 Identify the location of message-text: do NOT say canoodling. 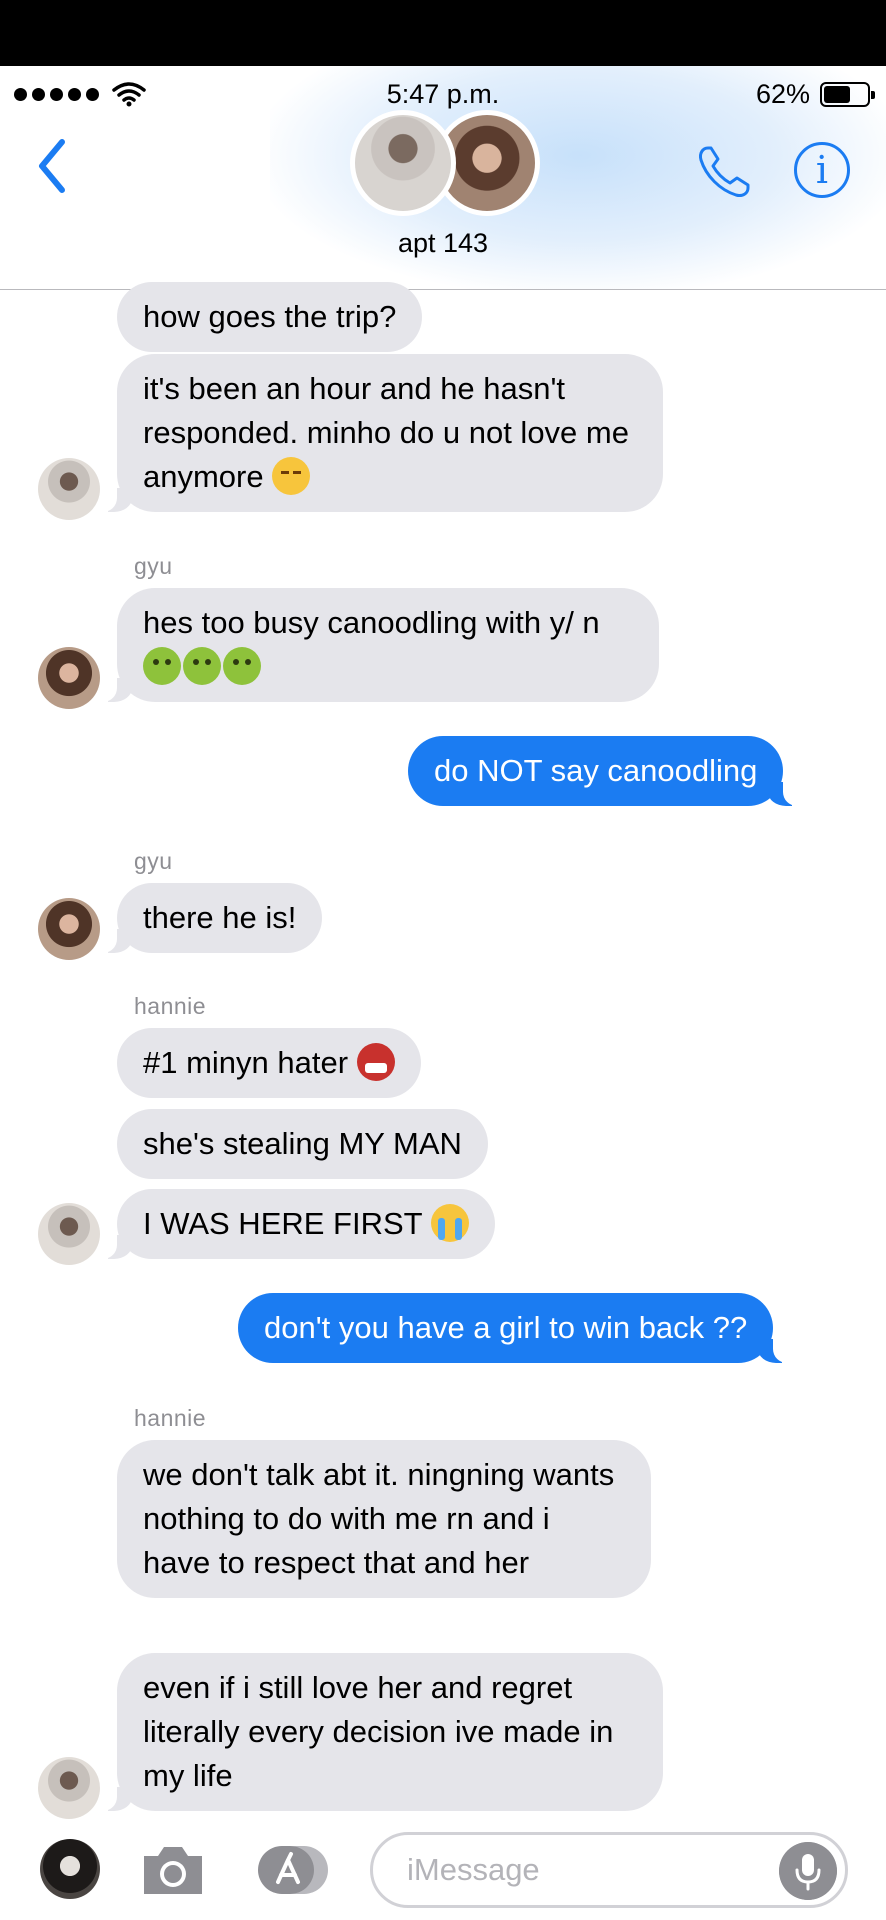
(596, 770).